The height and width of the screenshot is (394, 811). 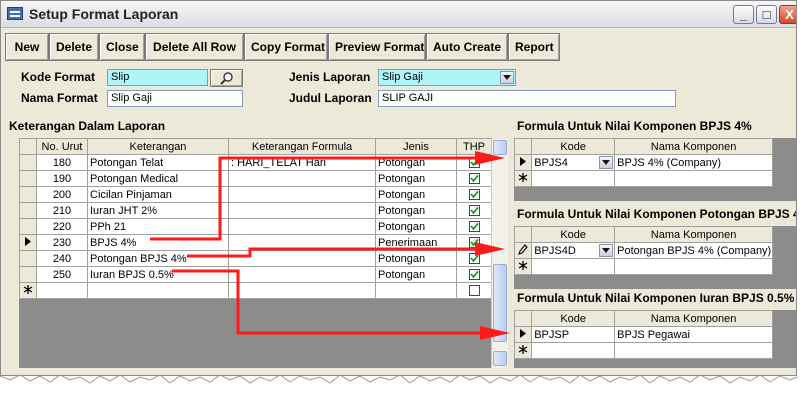 What do you see at coordinates (194, 47) in the screenshot?
I see `delete-all-row-button: Delete All Row` at bounding box center [194, 47].